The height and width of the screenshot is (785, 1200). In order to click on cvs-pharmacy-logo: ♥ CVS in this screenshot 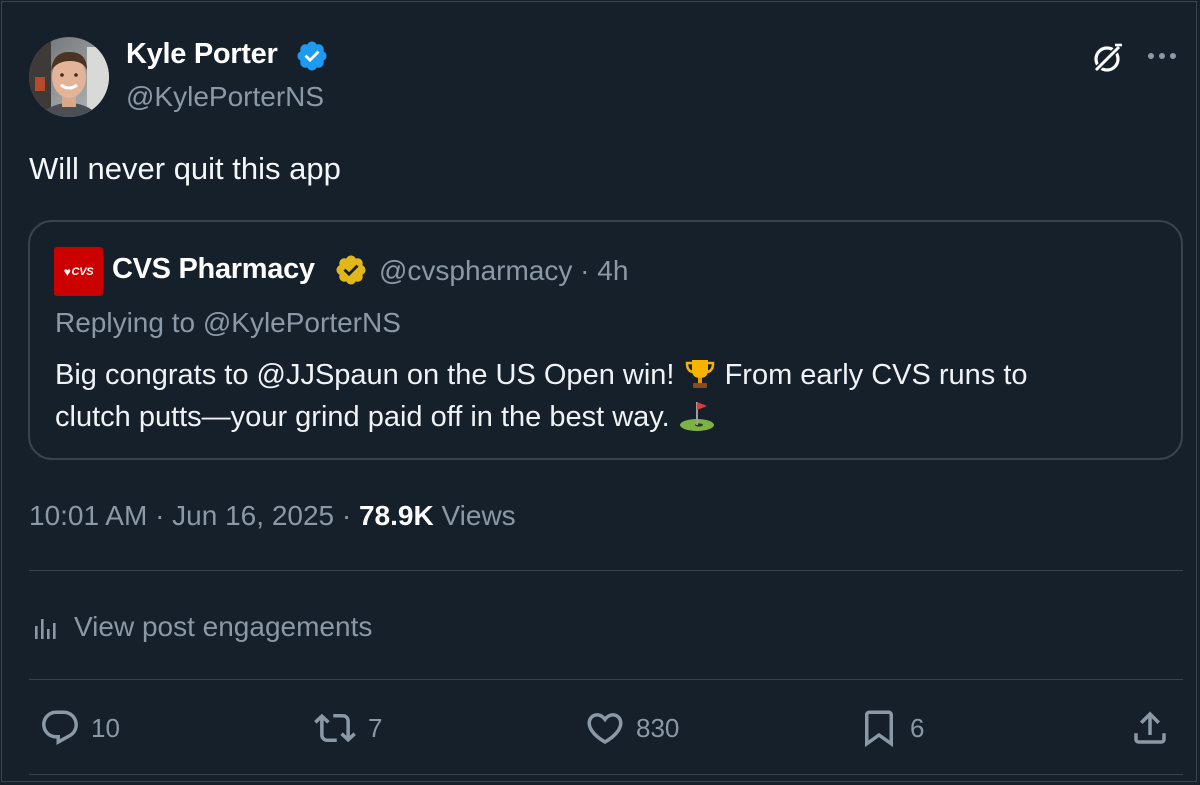, I will do `click(78, 271)`.